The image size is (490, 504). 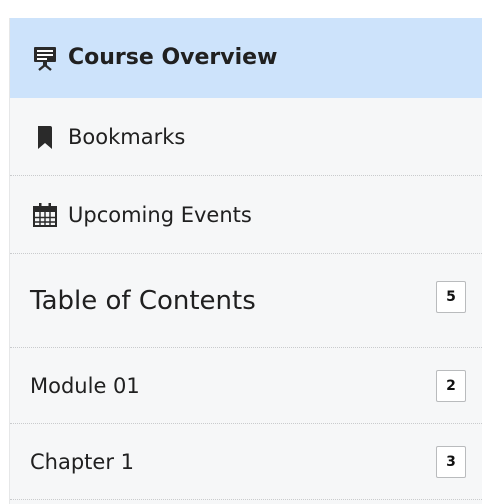 What do you see at coordinates (85, 385) in the screenshot?
I see `nav-item-label: Module 01` at bounding box center [85, 385].